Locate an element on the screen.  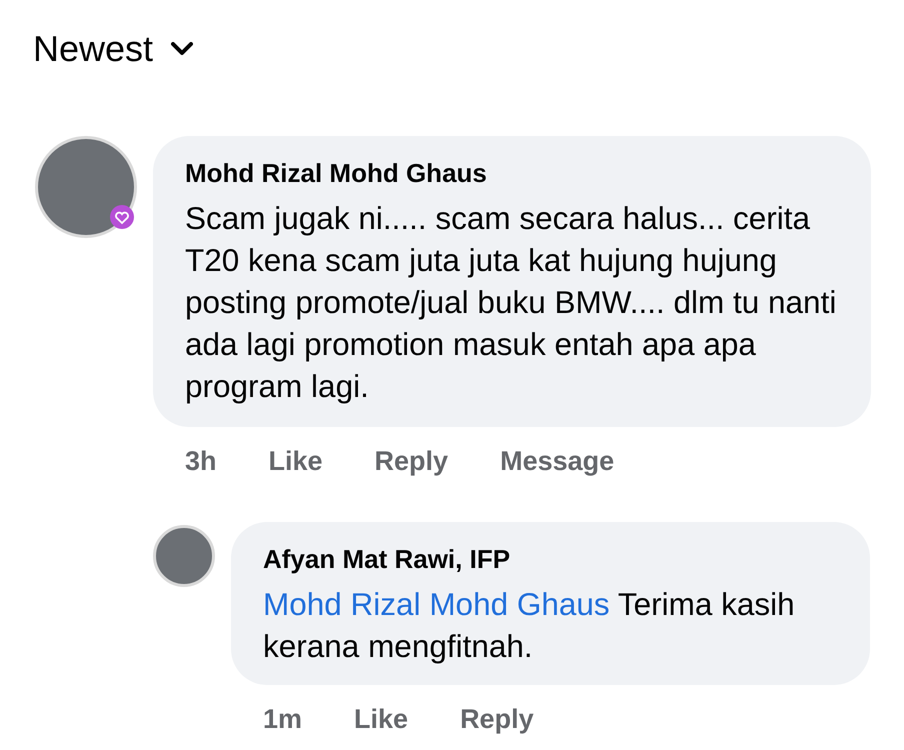
author-name: Afyan Mat Rawi, IFP is located at coordinates (386, 559).